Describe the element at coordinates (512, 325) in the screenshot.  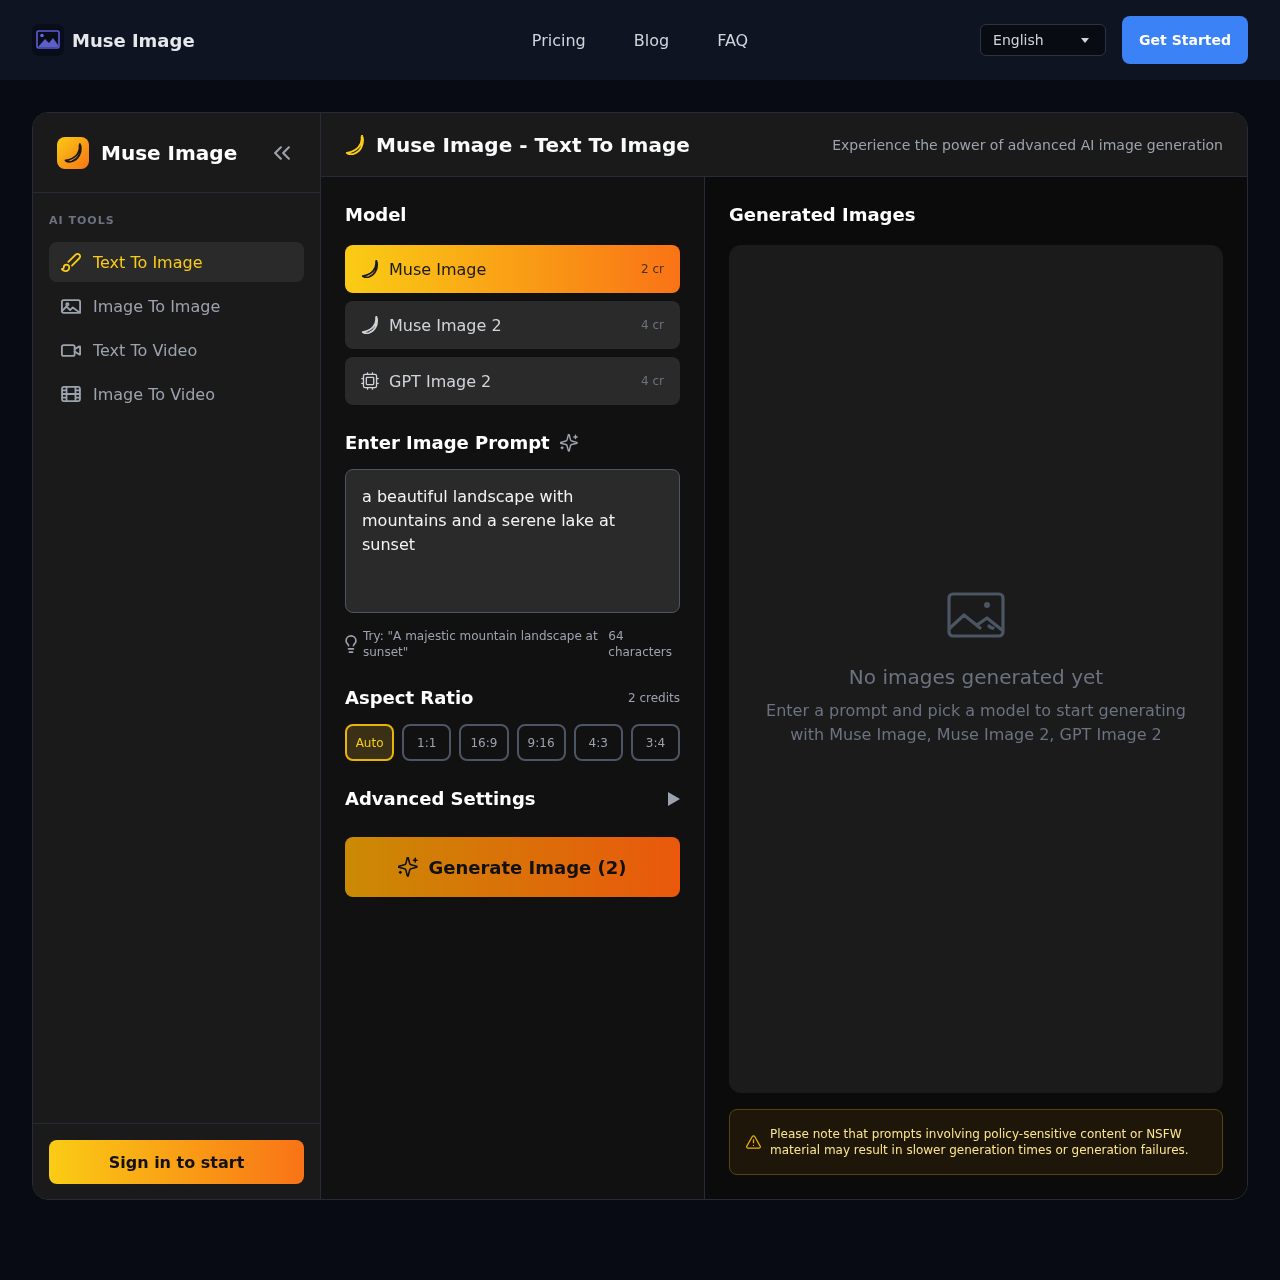
I see `model-option: Muse Image 2 4 cr` at that location.